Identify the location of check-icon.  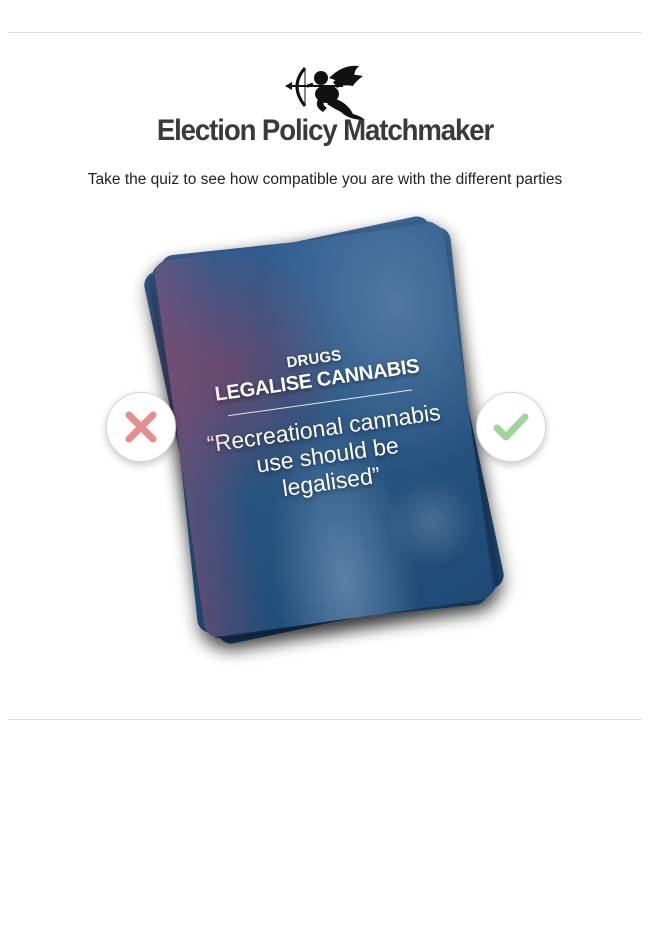
(511, 427).